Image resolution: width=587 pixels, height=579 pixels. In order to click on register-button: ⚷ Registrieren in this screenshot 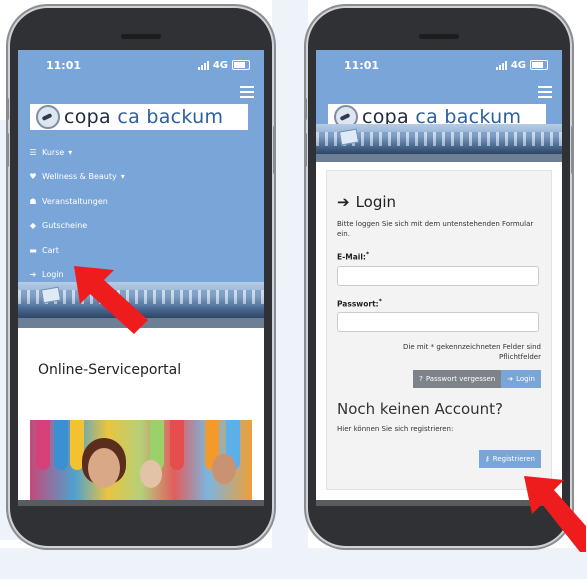, I will do `click(509, 459)`.